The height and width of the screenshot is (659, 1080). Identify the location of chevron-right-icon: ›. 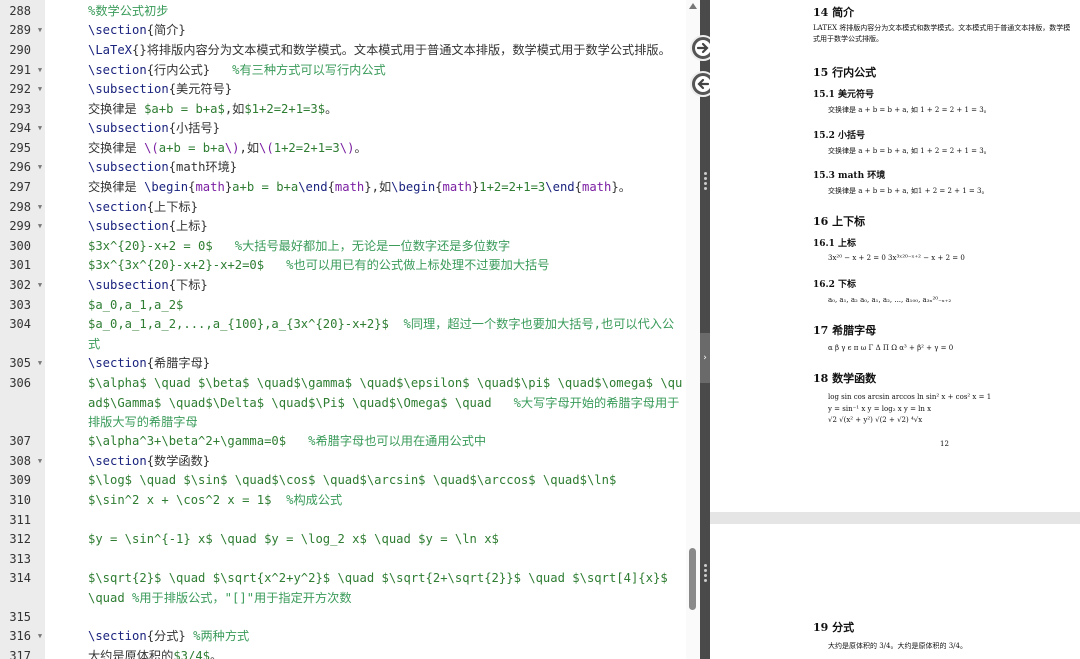
(705, 358).